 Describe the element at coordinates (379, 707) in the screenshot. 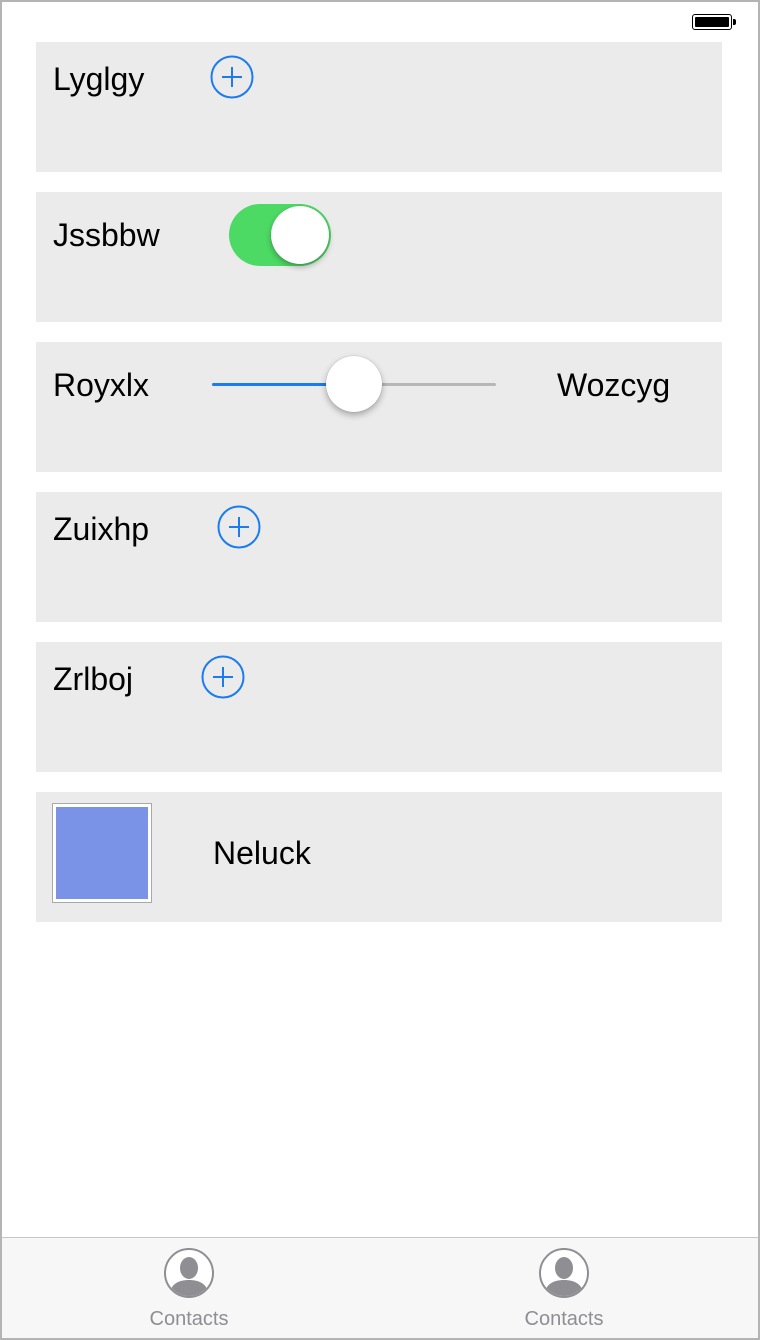

I see `row-zrlboj: Zrlboj` at that location.